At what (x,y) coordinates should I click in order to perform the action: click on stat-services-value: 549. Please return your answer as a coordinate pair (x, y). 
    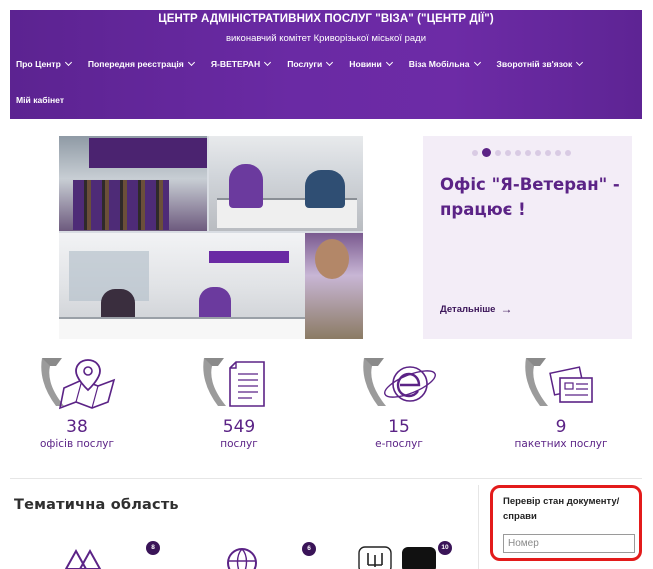
    Looking at the image, I should click on (239, 427).